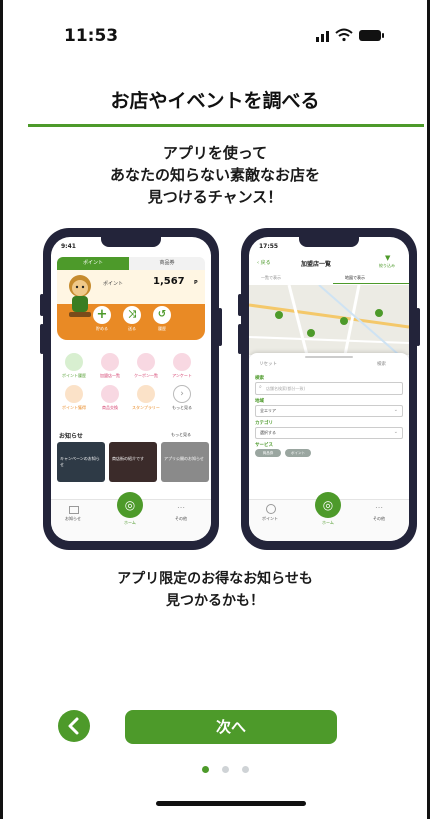  I want to click on news-more-link: もっと見る, so click(181, 435).